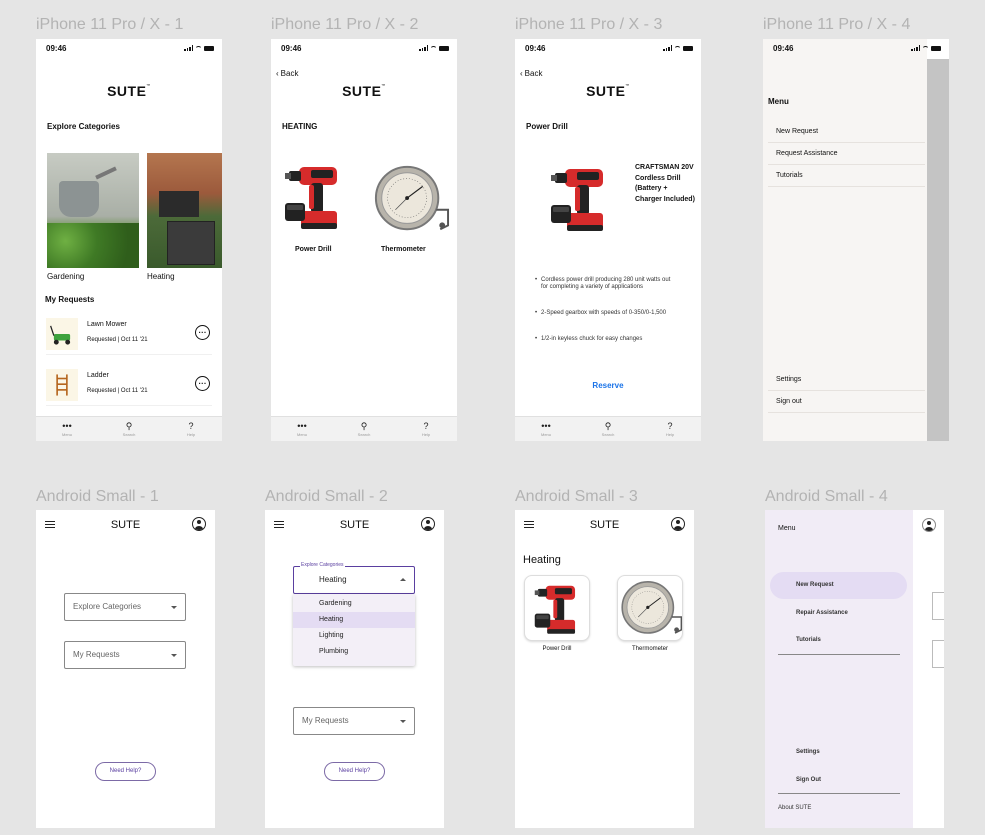 Image resolution: width=985 pixels, height=835 pixels. I want to click on drawer-item-settings: Settings, so click(808, 752).